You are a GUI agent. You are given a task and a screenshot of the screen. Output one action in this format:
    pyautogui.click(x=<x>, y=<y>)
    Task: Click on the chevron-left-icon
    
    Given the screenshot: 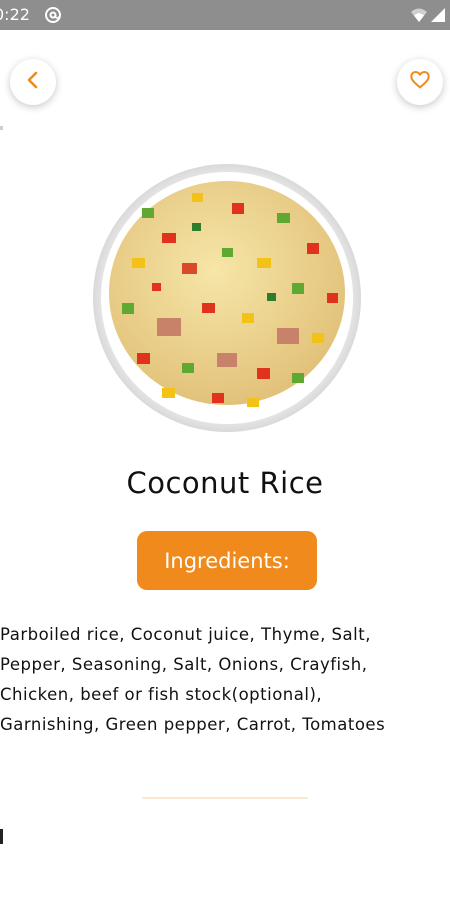 What is the action you would take?
    pyautogui.click(x=33, y=82)
    